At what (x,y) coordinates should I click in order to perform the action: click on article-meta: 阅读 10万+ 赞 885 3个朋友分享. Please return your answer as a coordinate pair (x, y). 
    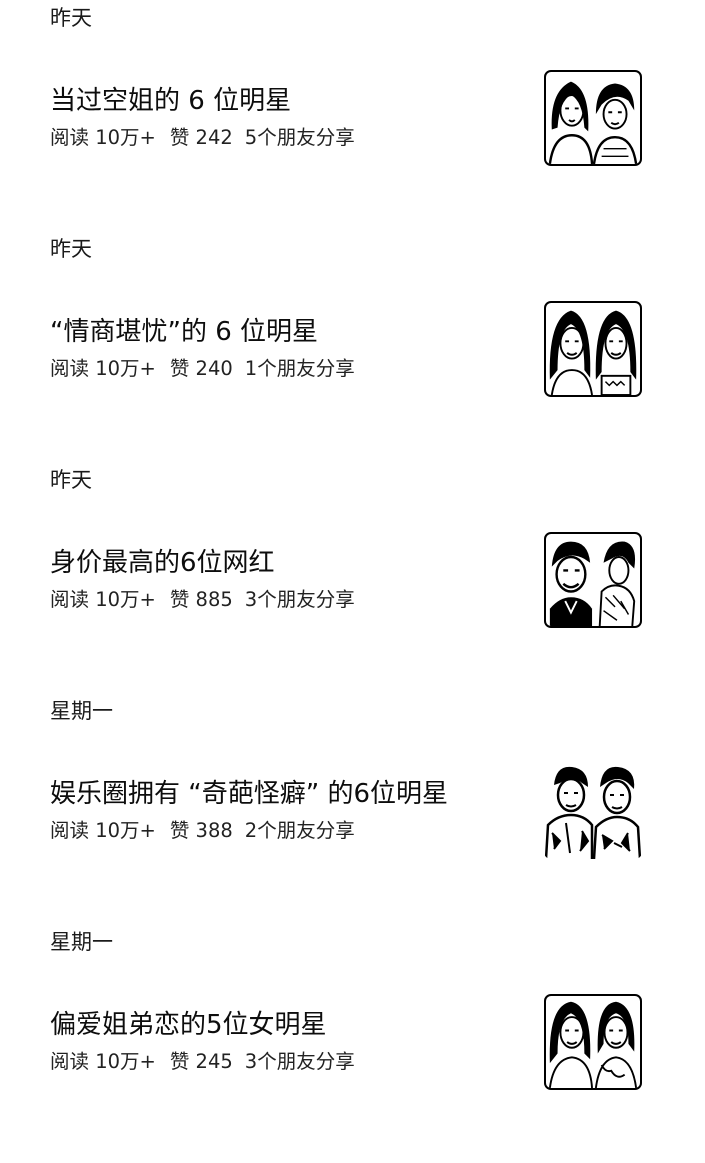
    Looking at the image, I should click on (202, 600).